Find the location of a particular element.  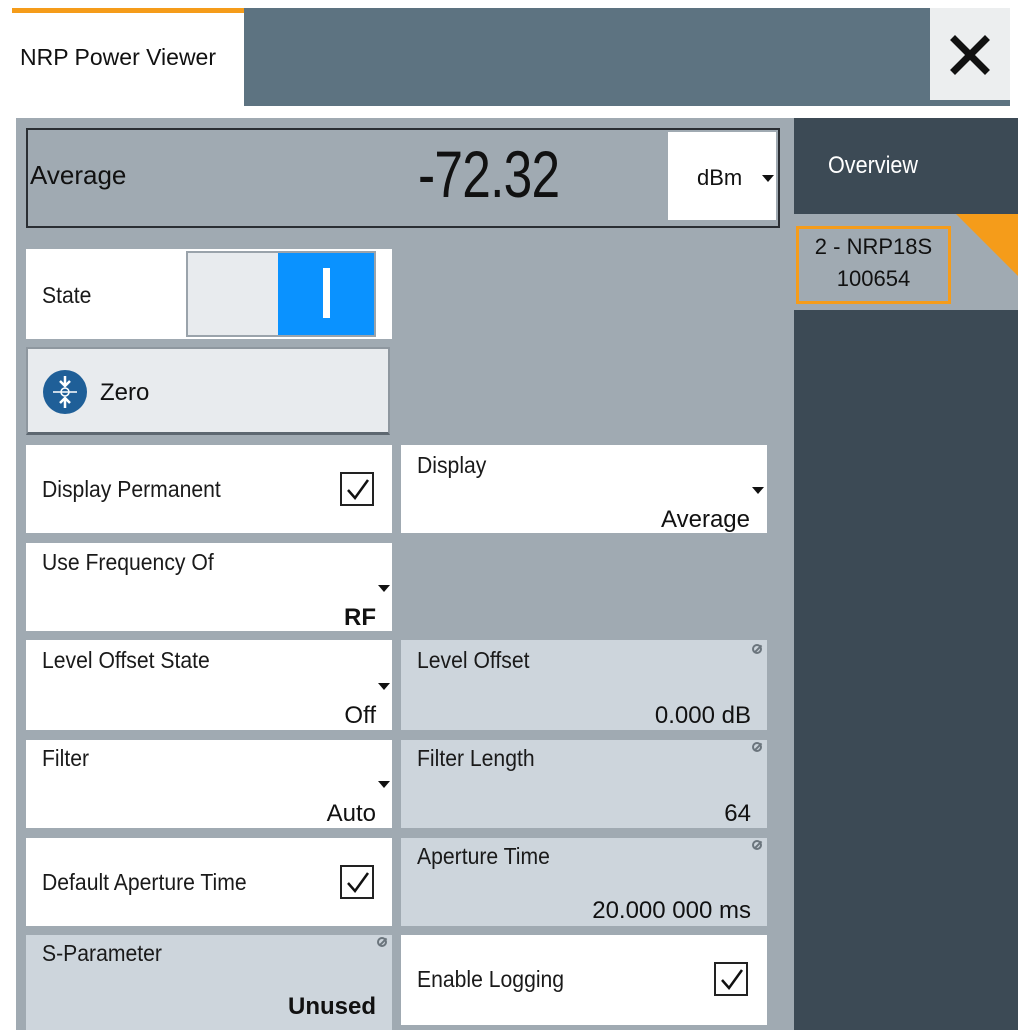

enable-logging-checkbox is located at coordinates (731, 979).